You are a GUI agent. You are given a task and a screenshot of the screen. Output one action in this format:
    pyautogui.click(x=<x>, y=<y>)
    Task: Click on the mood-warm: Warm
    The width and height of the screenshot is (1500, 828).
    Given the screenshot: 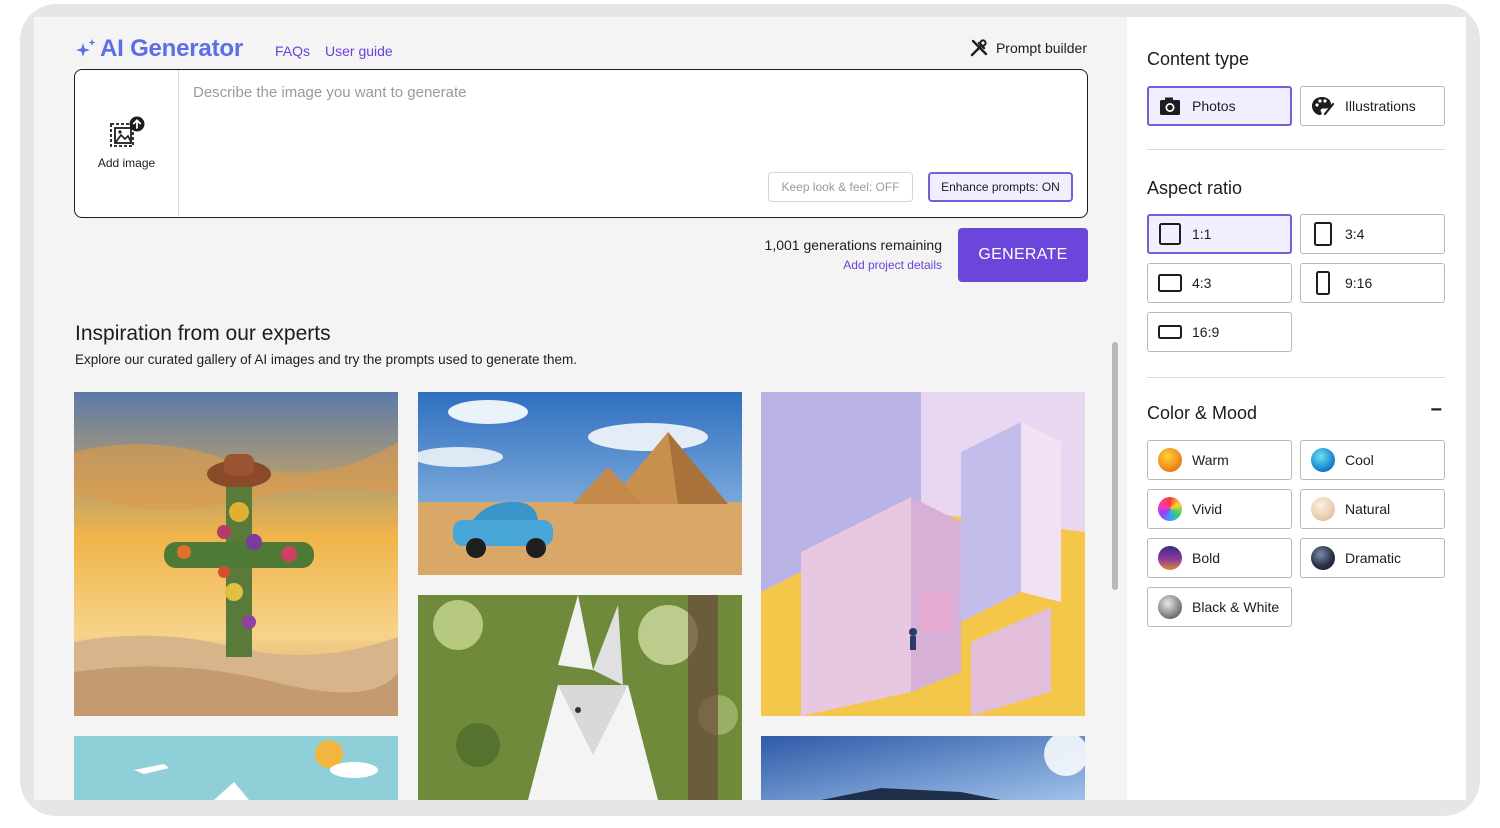 What is the action you would take?
    pyautogui.click(x=1219, y=460)
    